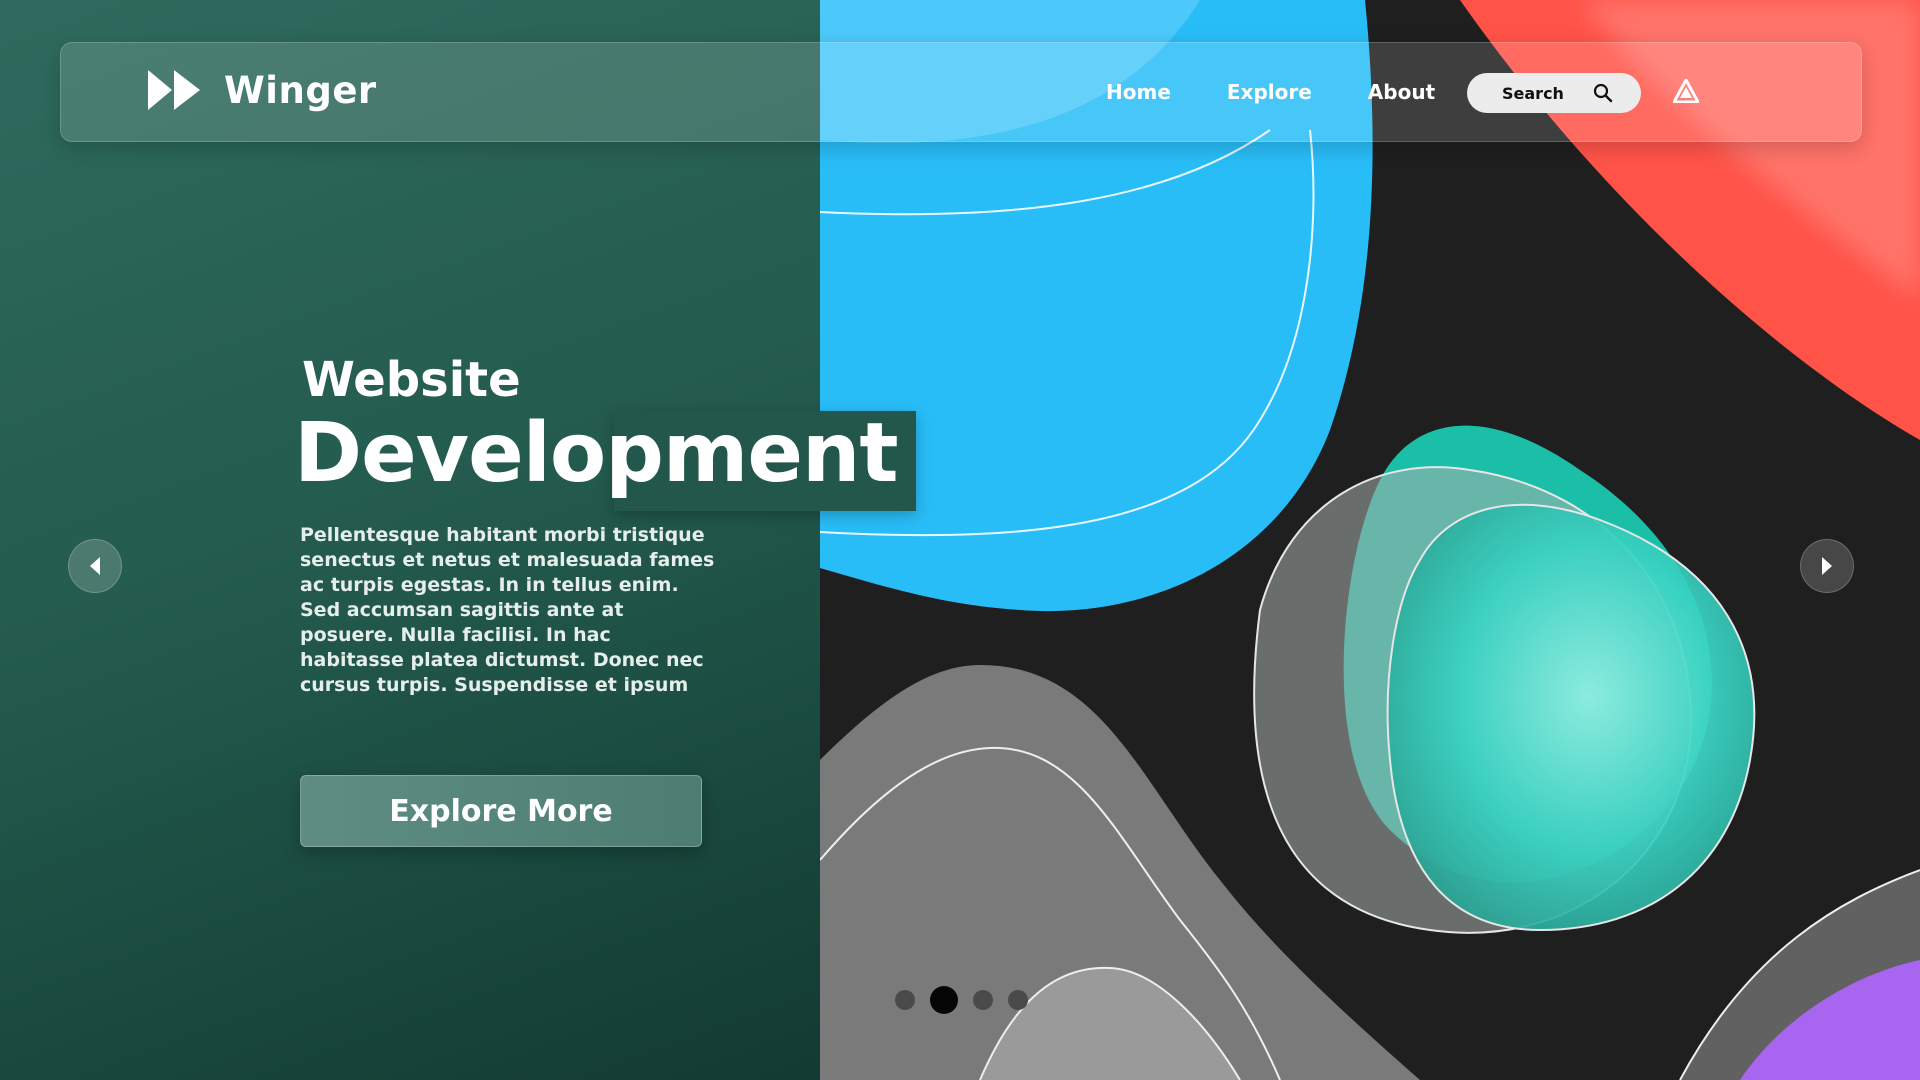 Image resolution: width=1920 pixels, height=1080 pixels. I want to click on nav-link-explore: Explore, so click(1269, 92).